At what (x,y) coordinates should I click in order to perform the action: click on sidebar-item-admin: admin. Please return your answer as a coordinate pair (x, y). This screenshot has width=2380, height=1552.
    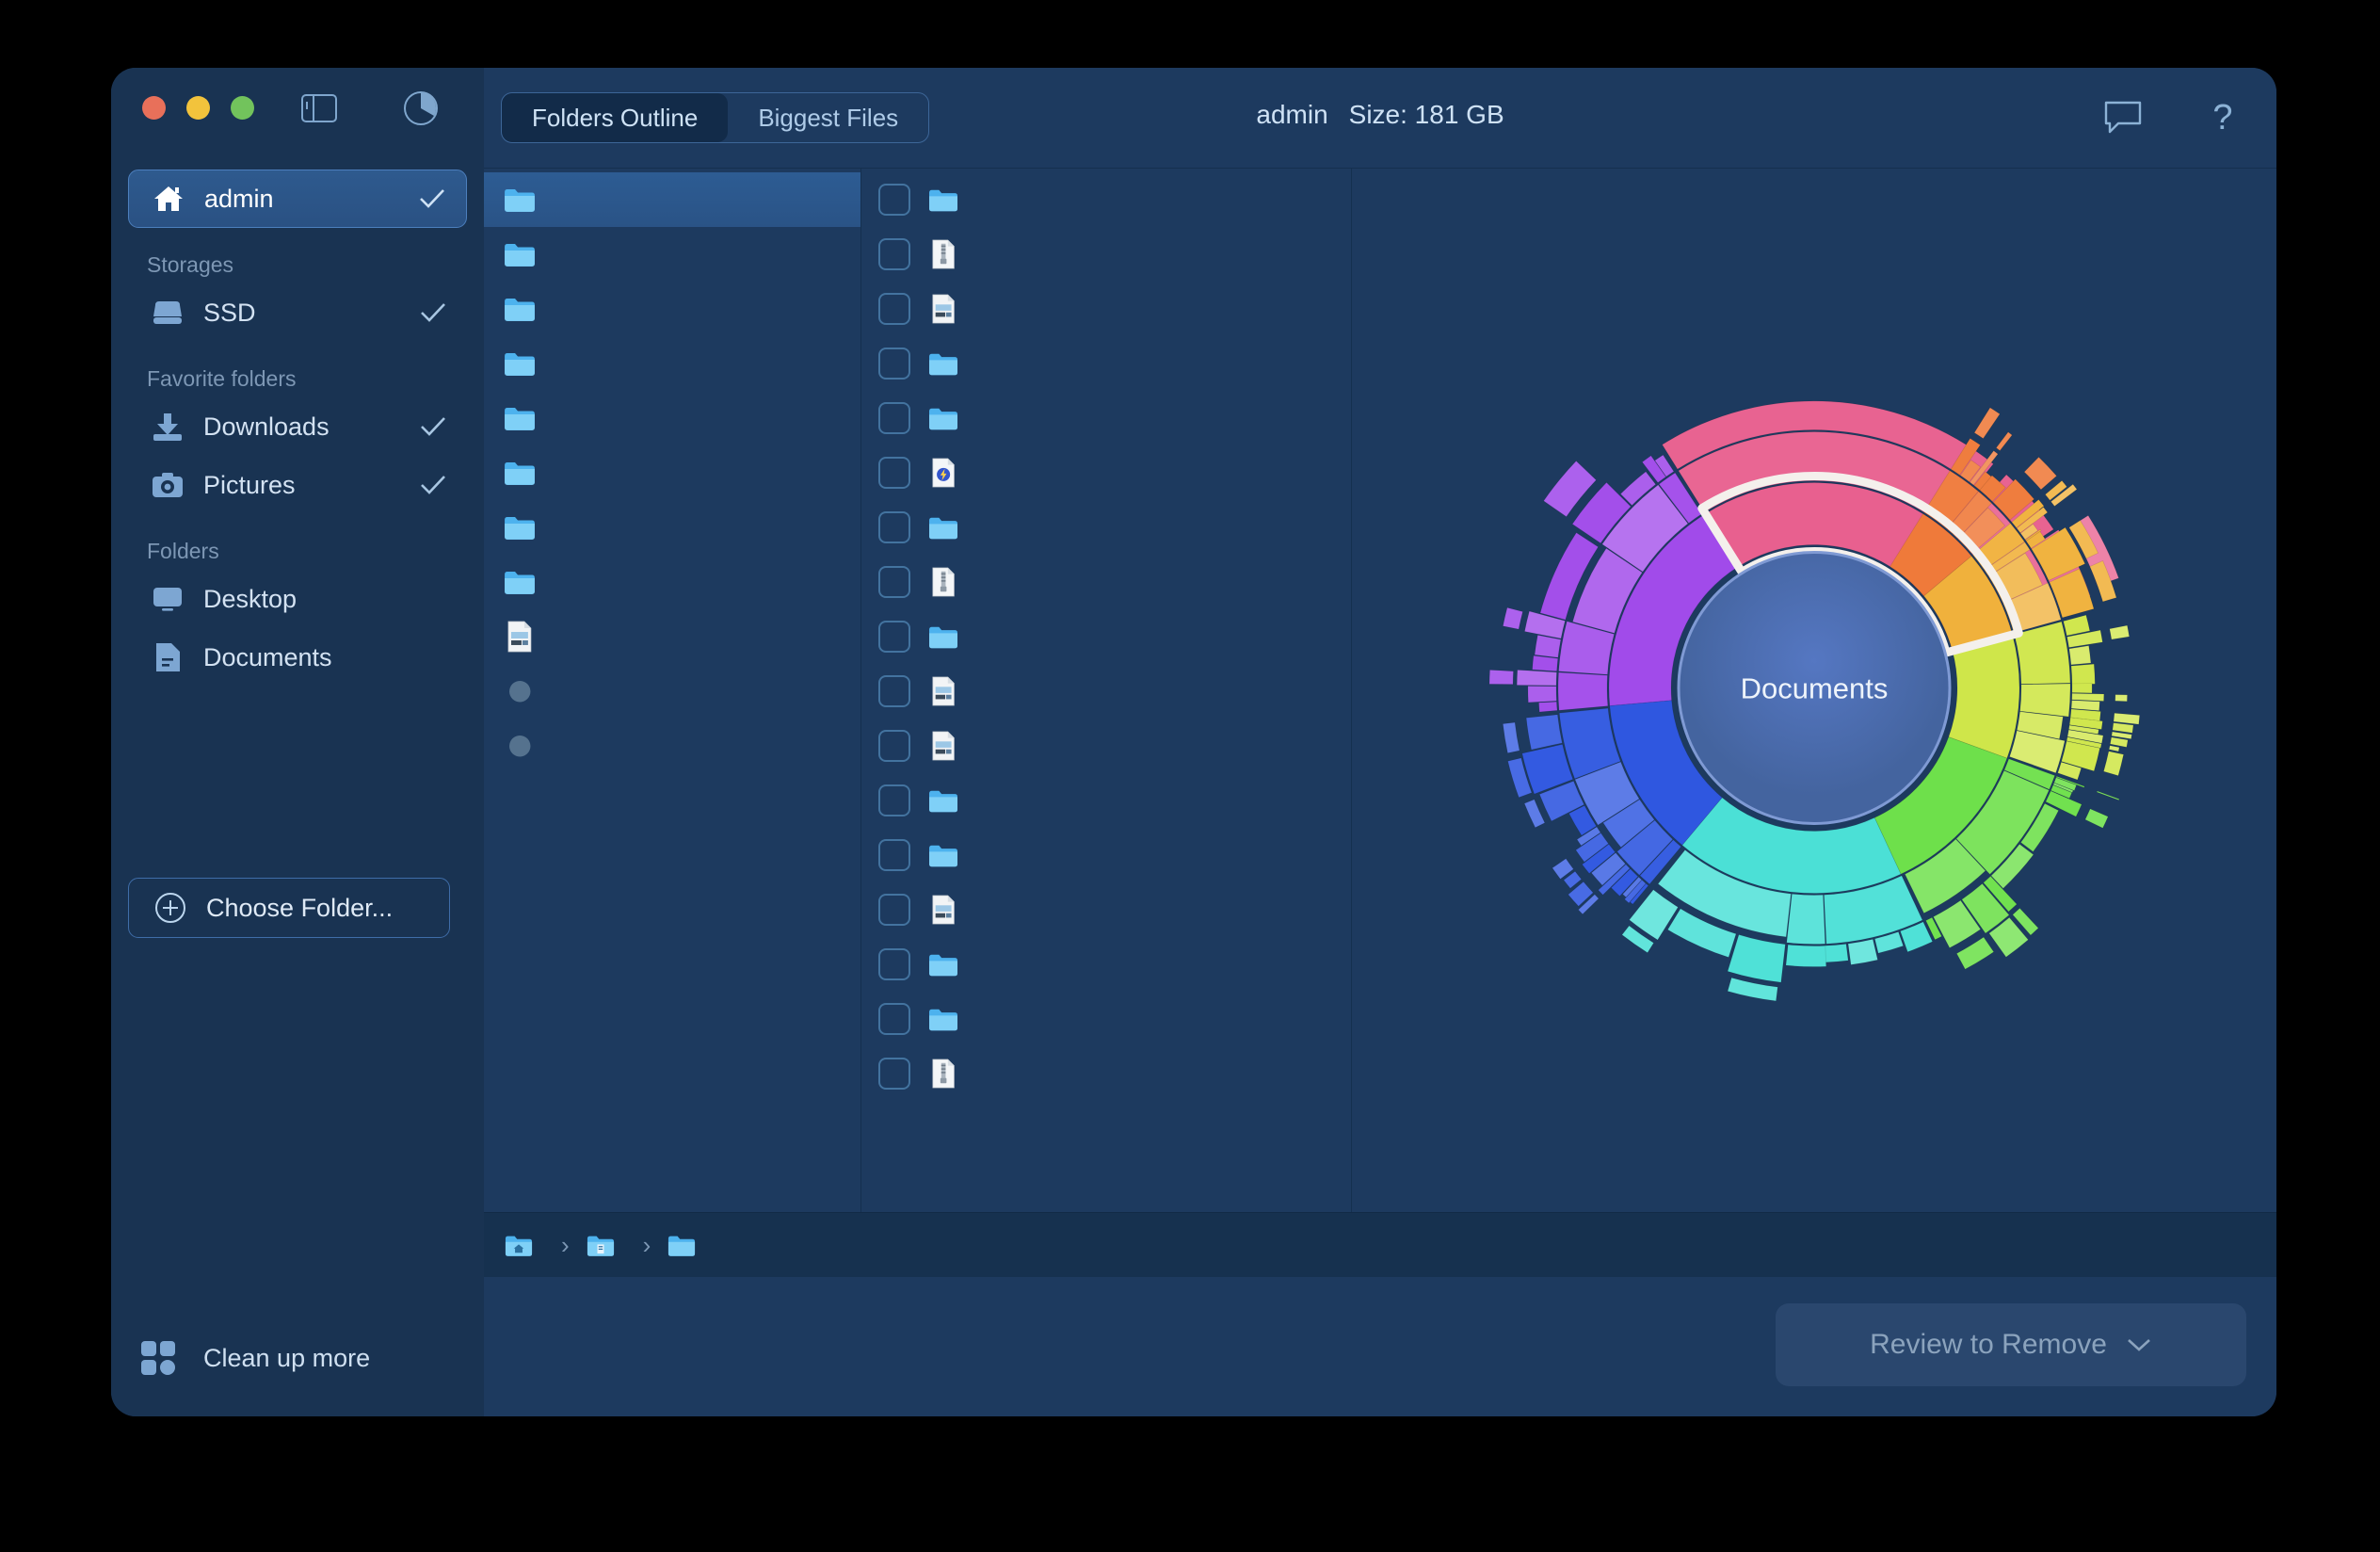
    Looking at the image, I should click on (297, 199).